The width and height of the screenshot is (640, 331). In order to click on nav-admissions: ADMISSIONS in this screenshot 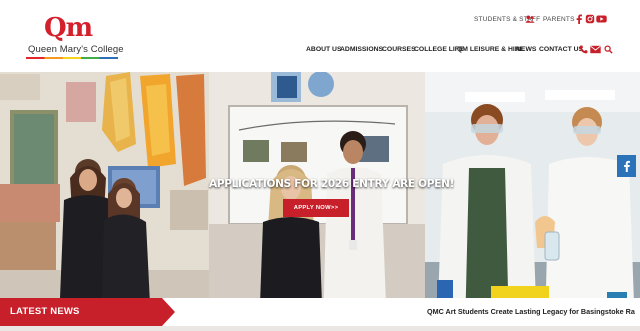, I will do `click(361, 50)`.